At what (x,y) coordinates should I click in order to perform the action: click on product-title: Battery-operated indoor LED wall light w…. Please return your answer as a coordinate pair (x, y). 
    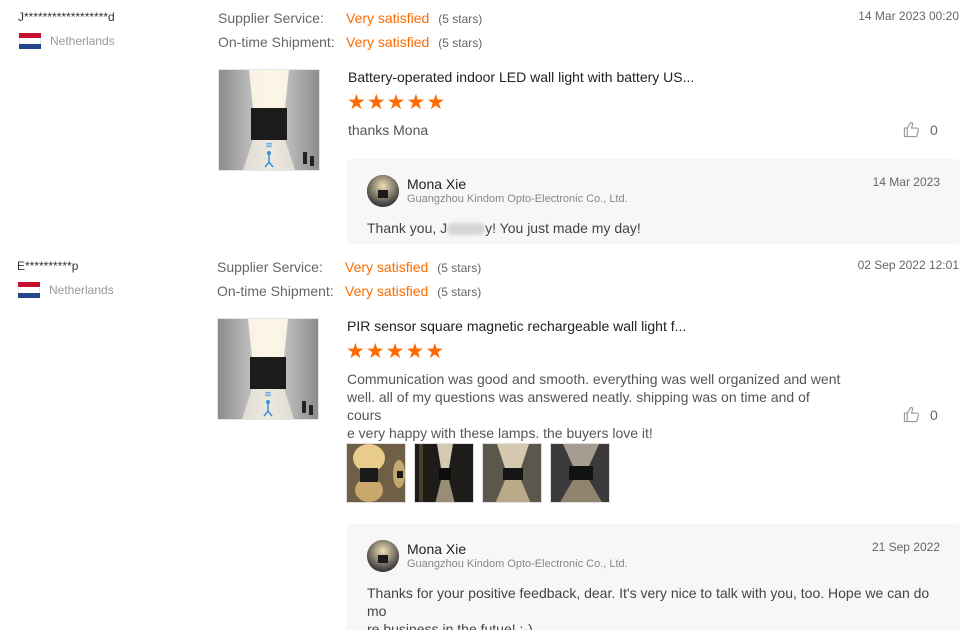
    Looking at the image, I should click on (521, 77).